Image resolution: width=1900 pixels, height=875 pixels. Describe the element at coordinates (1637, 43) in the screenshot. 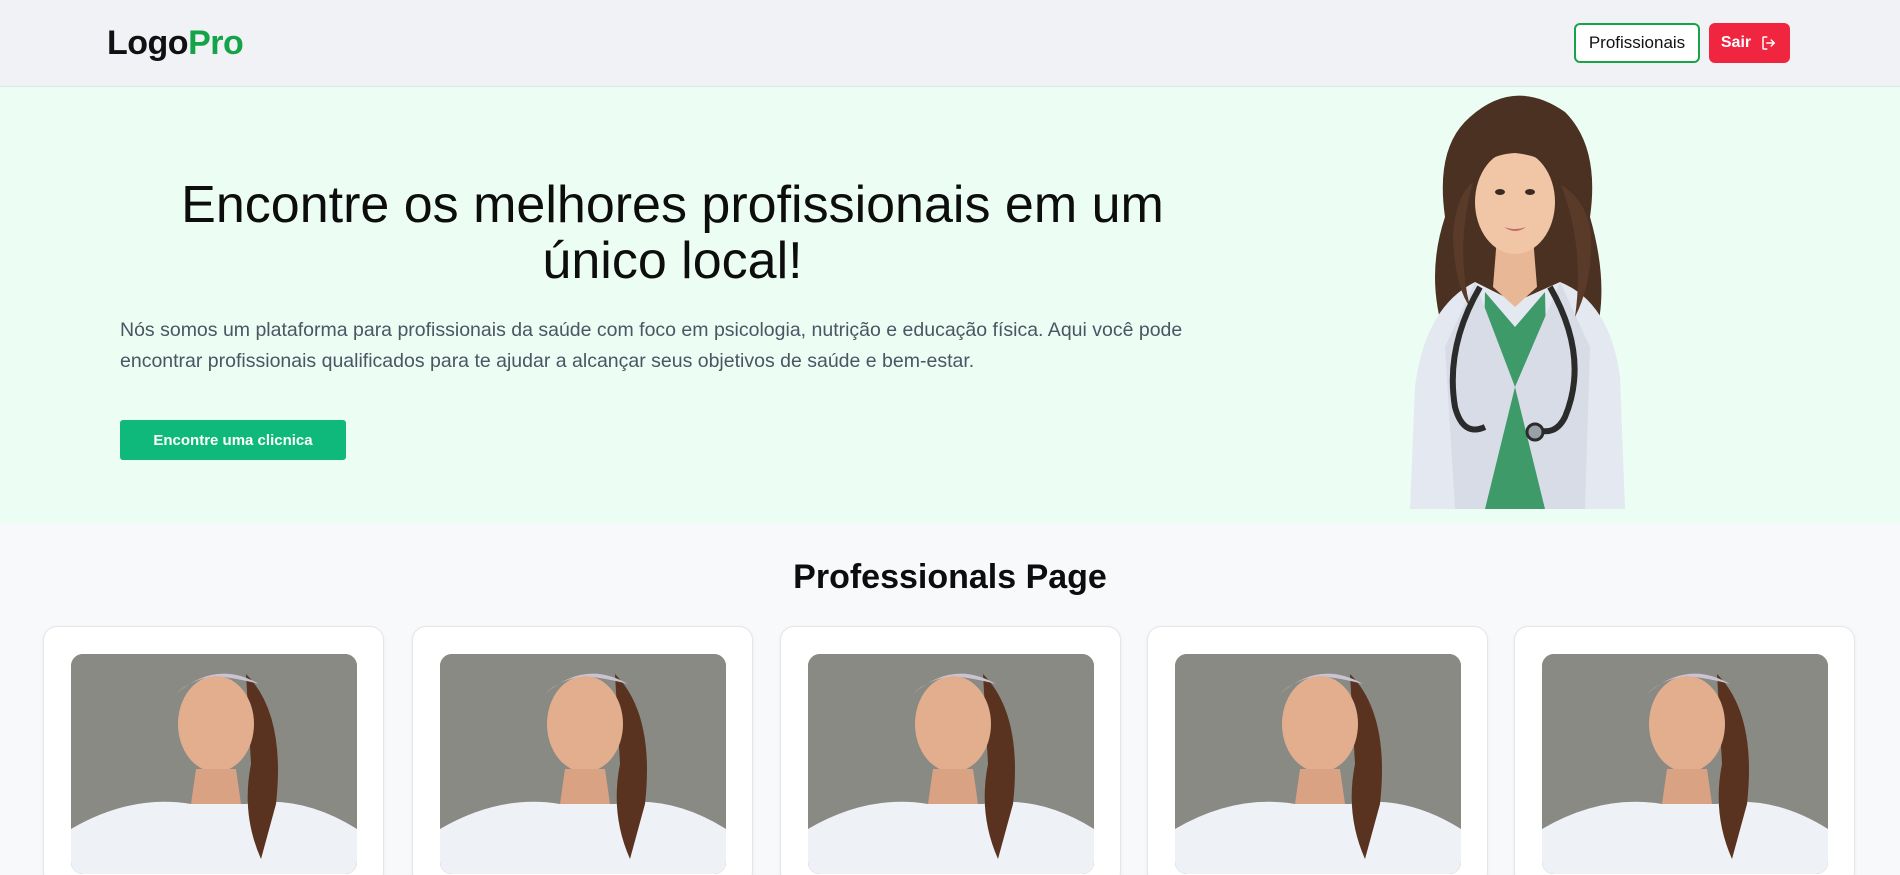

I see `professionals-button: Profissionais` at that location.